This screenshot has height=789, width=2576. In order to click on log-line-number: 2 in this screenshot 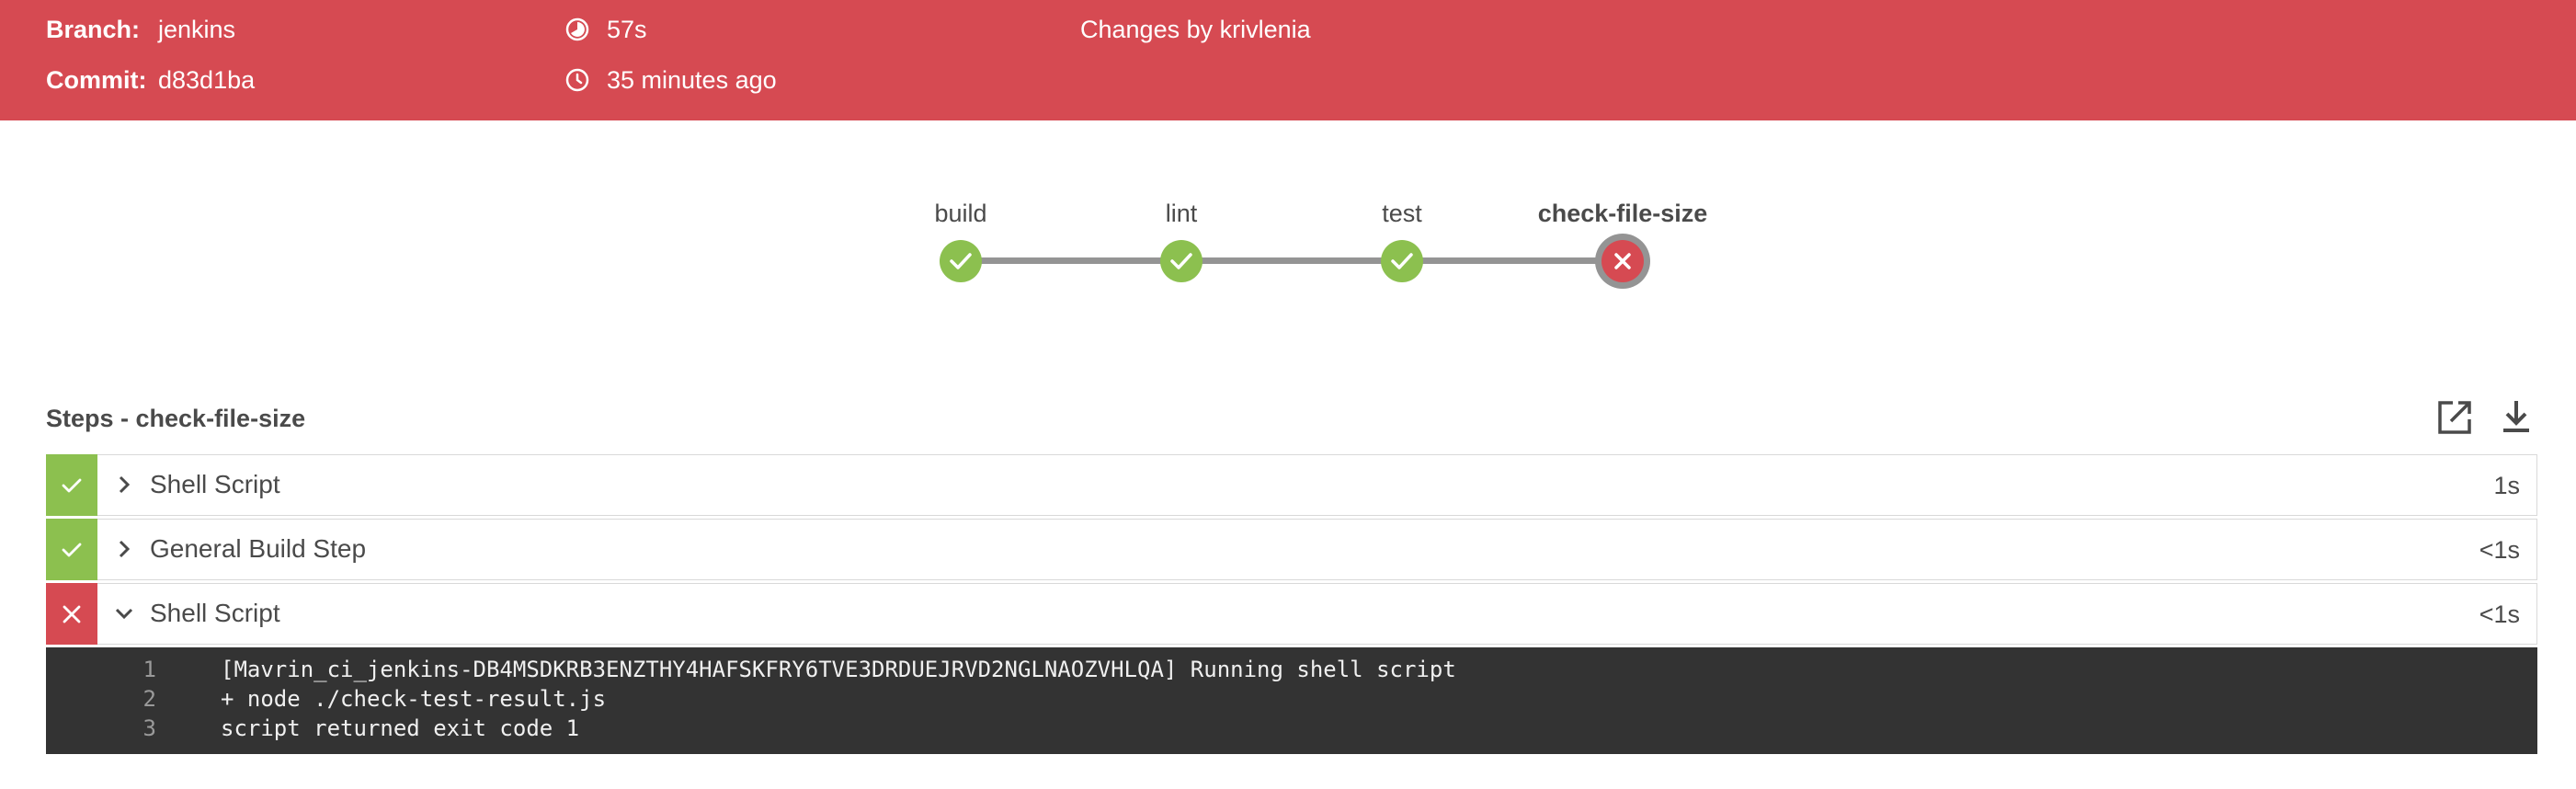, I will do `click(149, 699)`.